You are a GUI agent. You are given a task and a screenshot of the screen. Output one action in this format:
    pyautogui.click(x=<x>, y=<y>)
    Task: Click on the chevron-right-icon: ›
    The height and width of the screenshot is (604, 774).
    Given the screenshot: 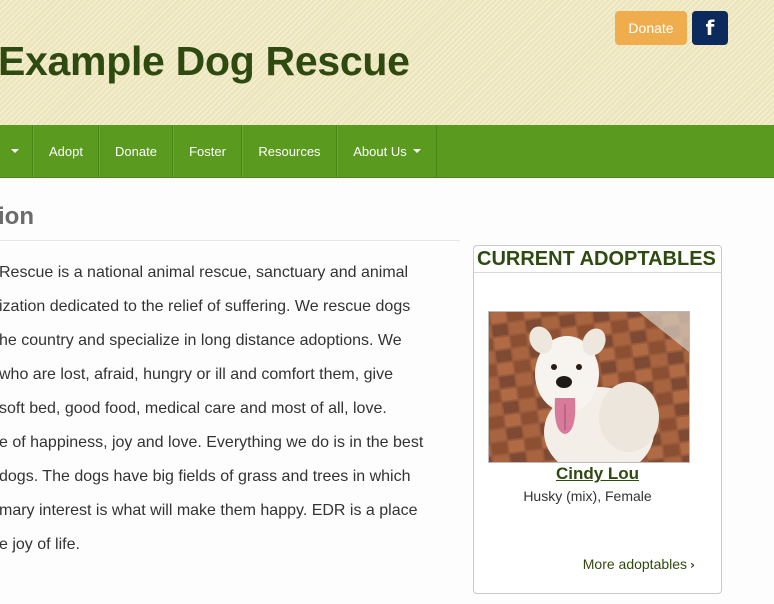 What is the action you would take?
    pyautogui.click(x=692, y=565)
    